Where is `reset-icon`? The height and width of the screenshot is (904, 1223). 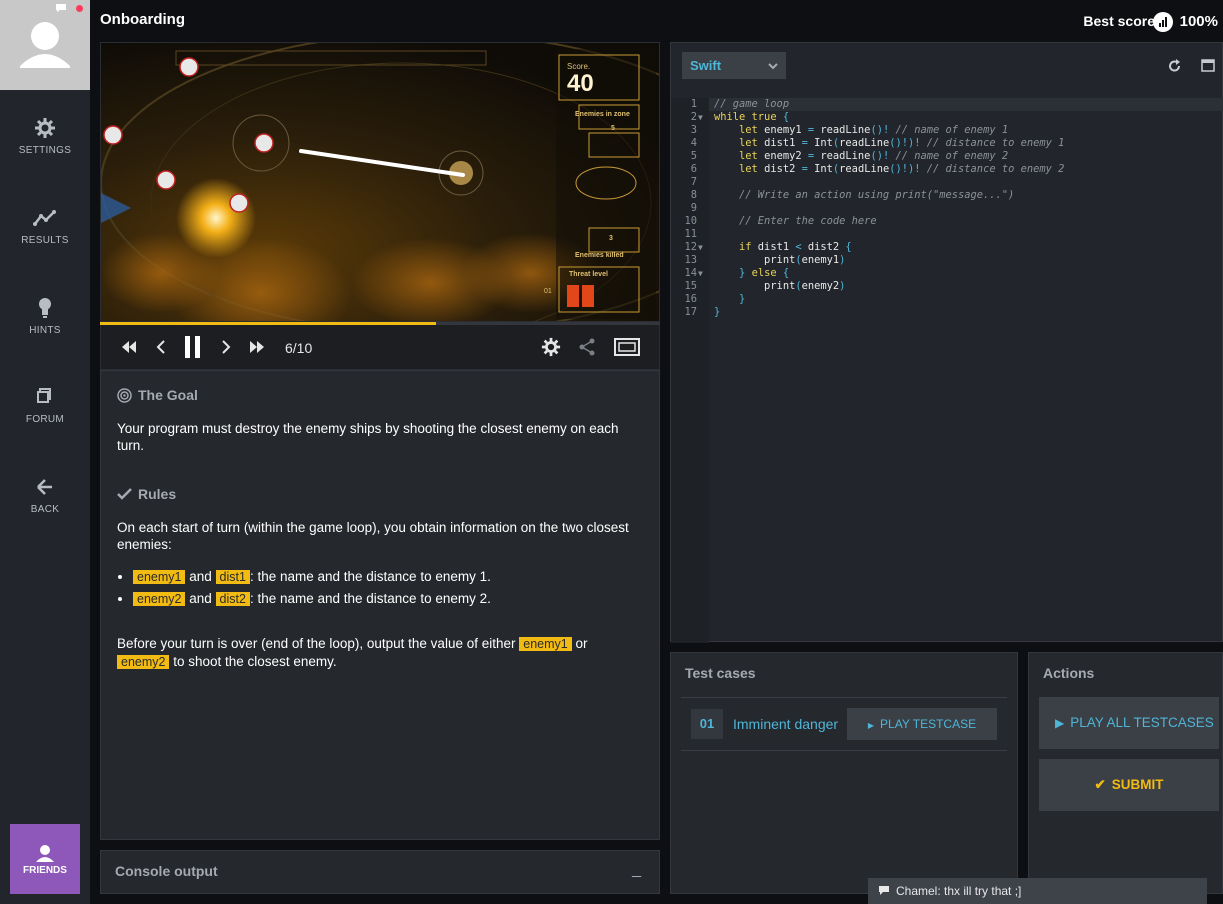
reset-icon is located at coordinates (1175, 66).